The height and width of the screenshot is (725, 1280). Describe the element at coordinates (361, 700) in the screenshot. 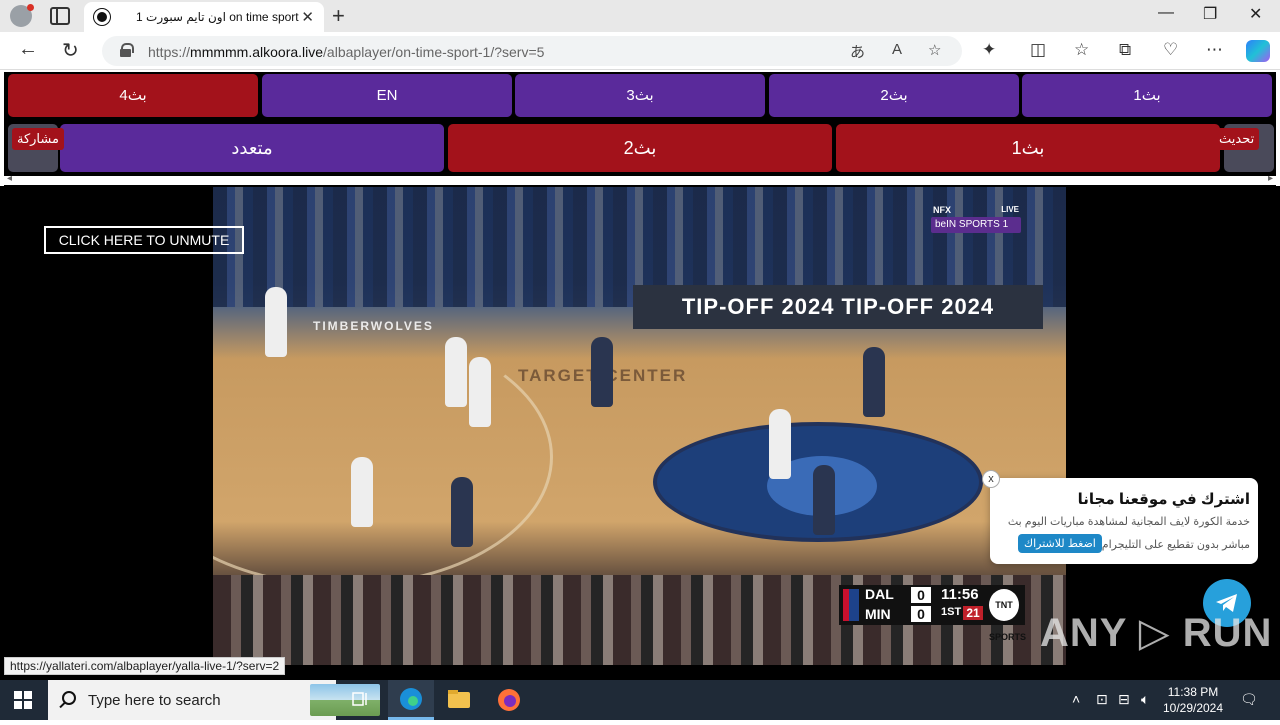

I see `task-view-icon` at that location.